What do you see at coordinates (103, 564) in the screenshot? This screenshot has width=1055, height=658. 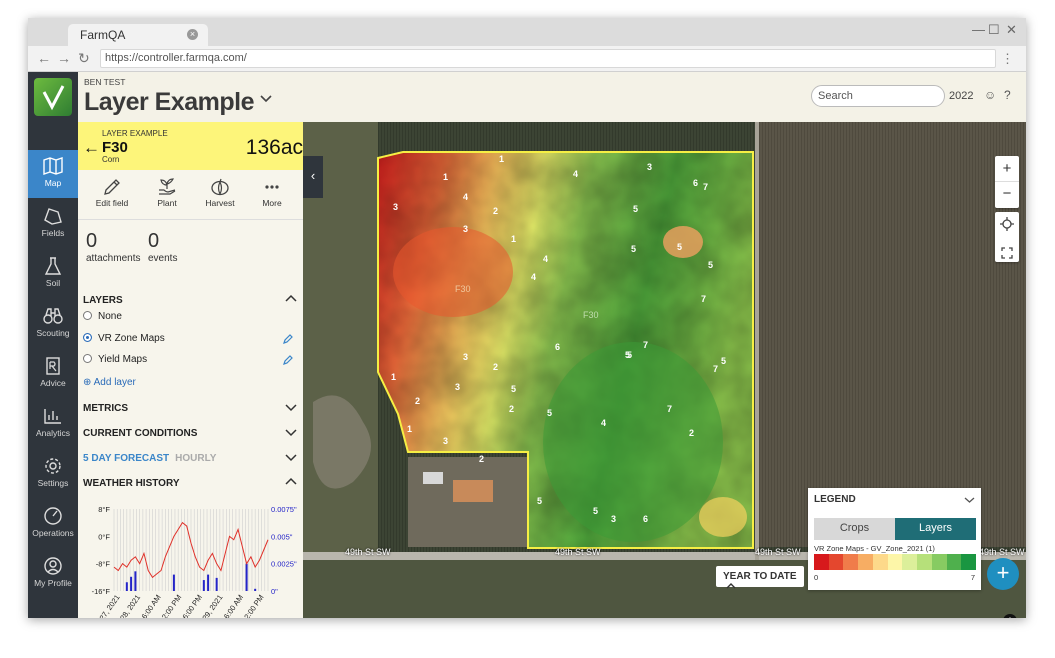 I see `y-axis-tick-label: -8°F` at bounding box center [103, 564].